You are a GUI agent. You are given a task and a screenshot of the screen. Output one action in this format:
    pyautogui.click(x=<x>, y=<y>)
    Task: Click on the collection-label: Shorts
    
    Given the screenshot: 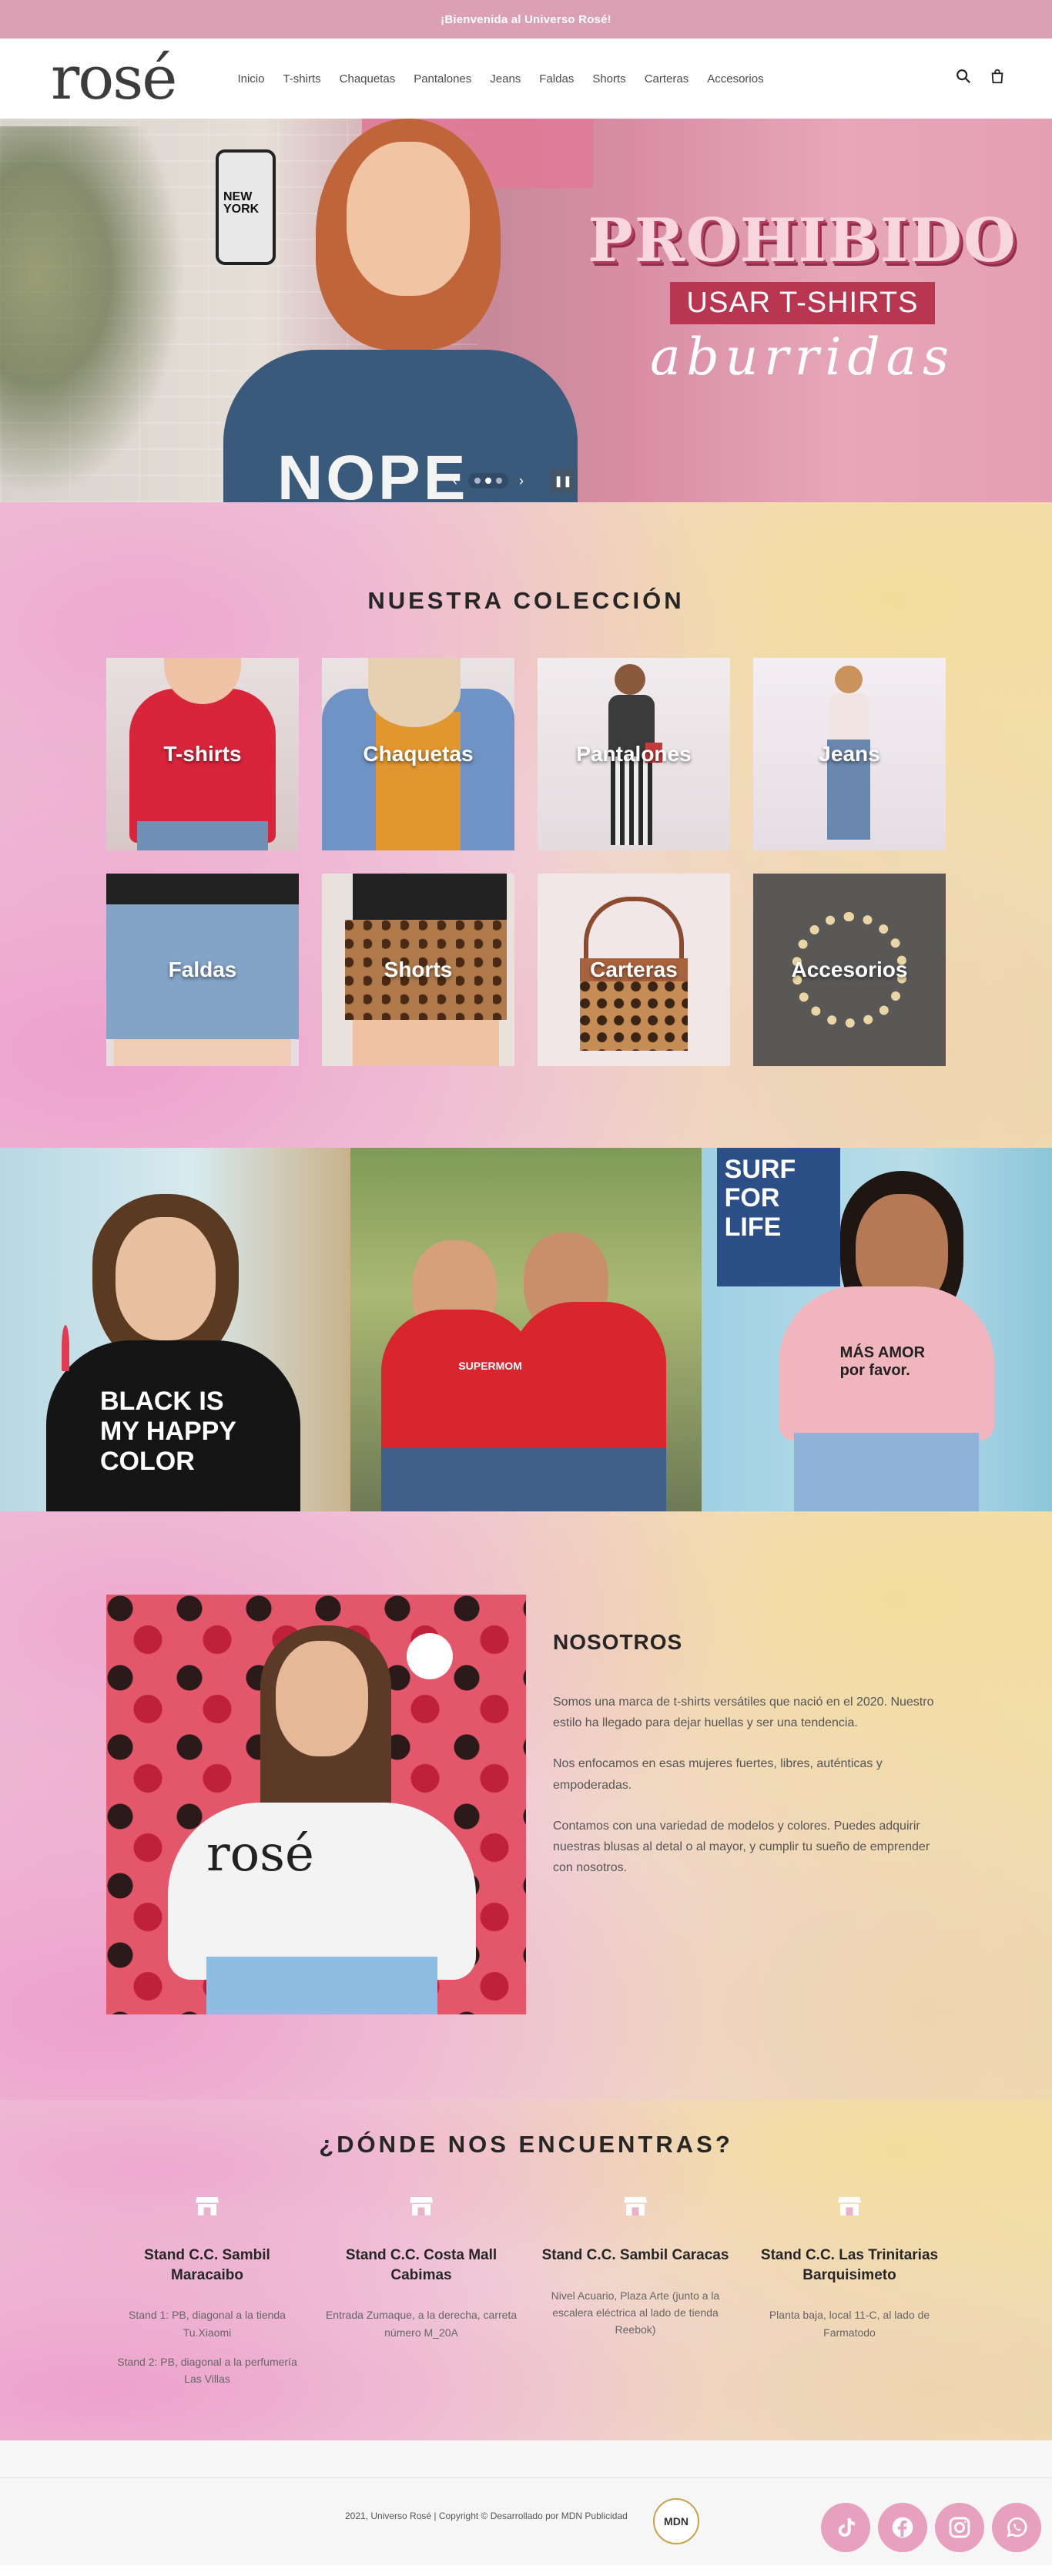 What is the action you would take?
    pyautogui.click(x=418, y=969)
    